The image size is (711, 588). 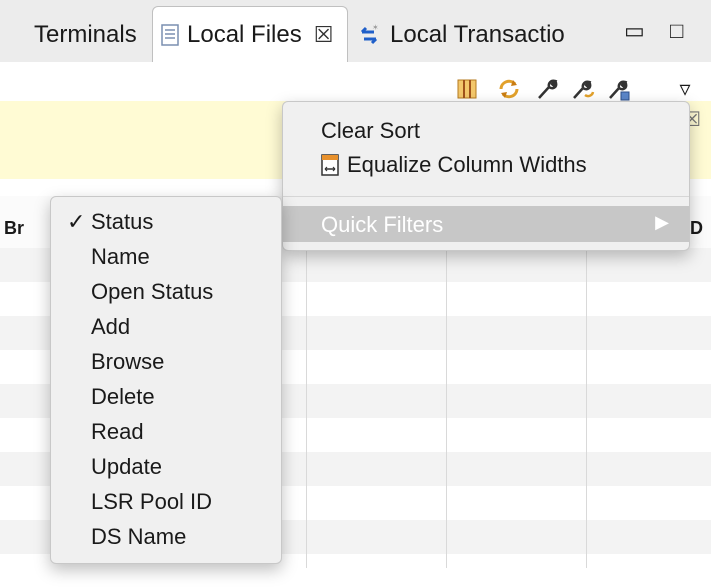 I want to click on wrench-save-icon, so click(x=619, y=89).